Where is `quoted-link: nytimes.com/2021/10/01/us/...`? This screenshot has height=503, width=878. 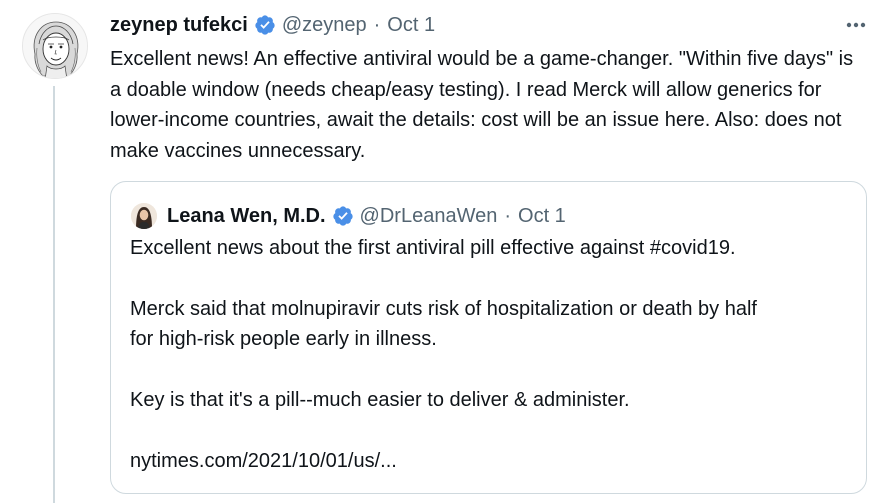 quoted-link: nytimes.com/2021/10/01/us/... is located at coordinates (263, 461).